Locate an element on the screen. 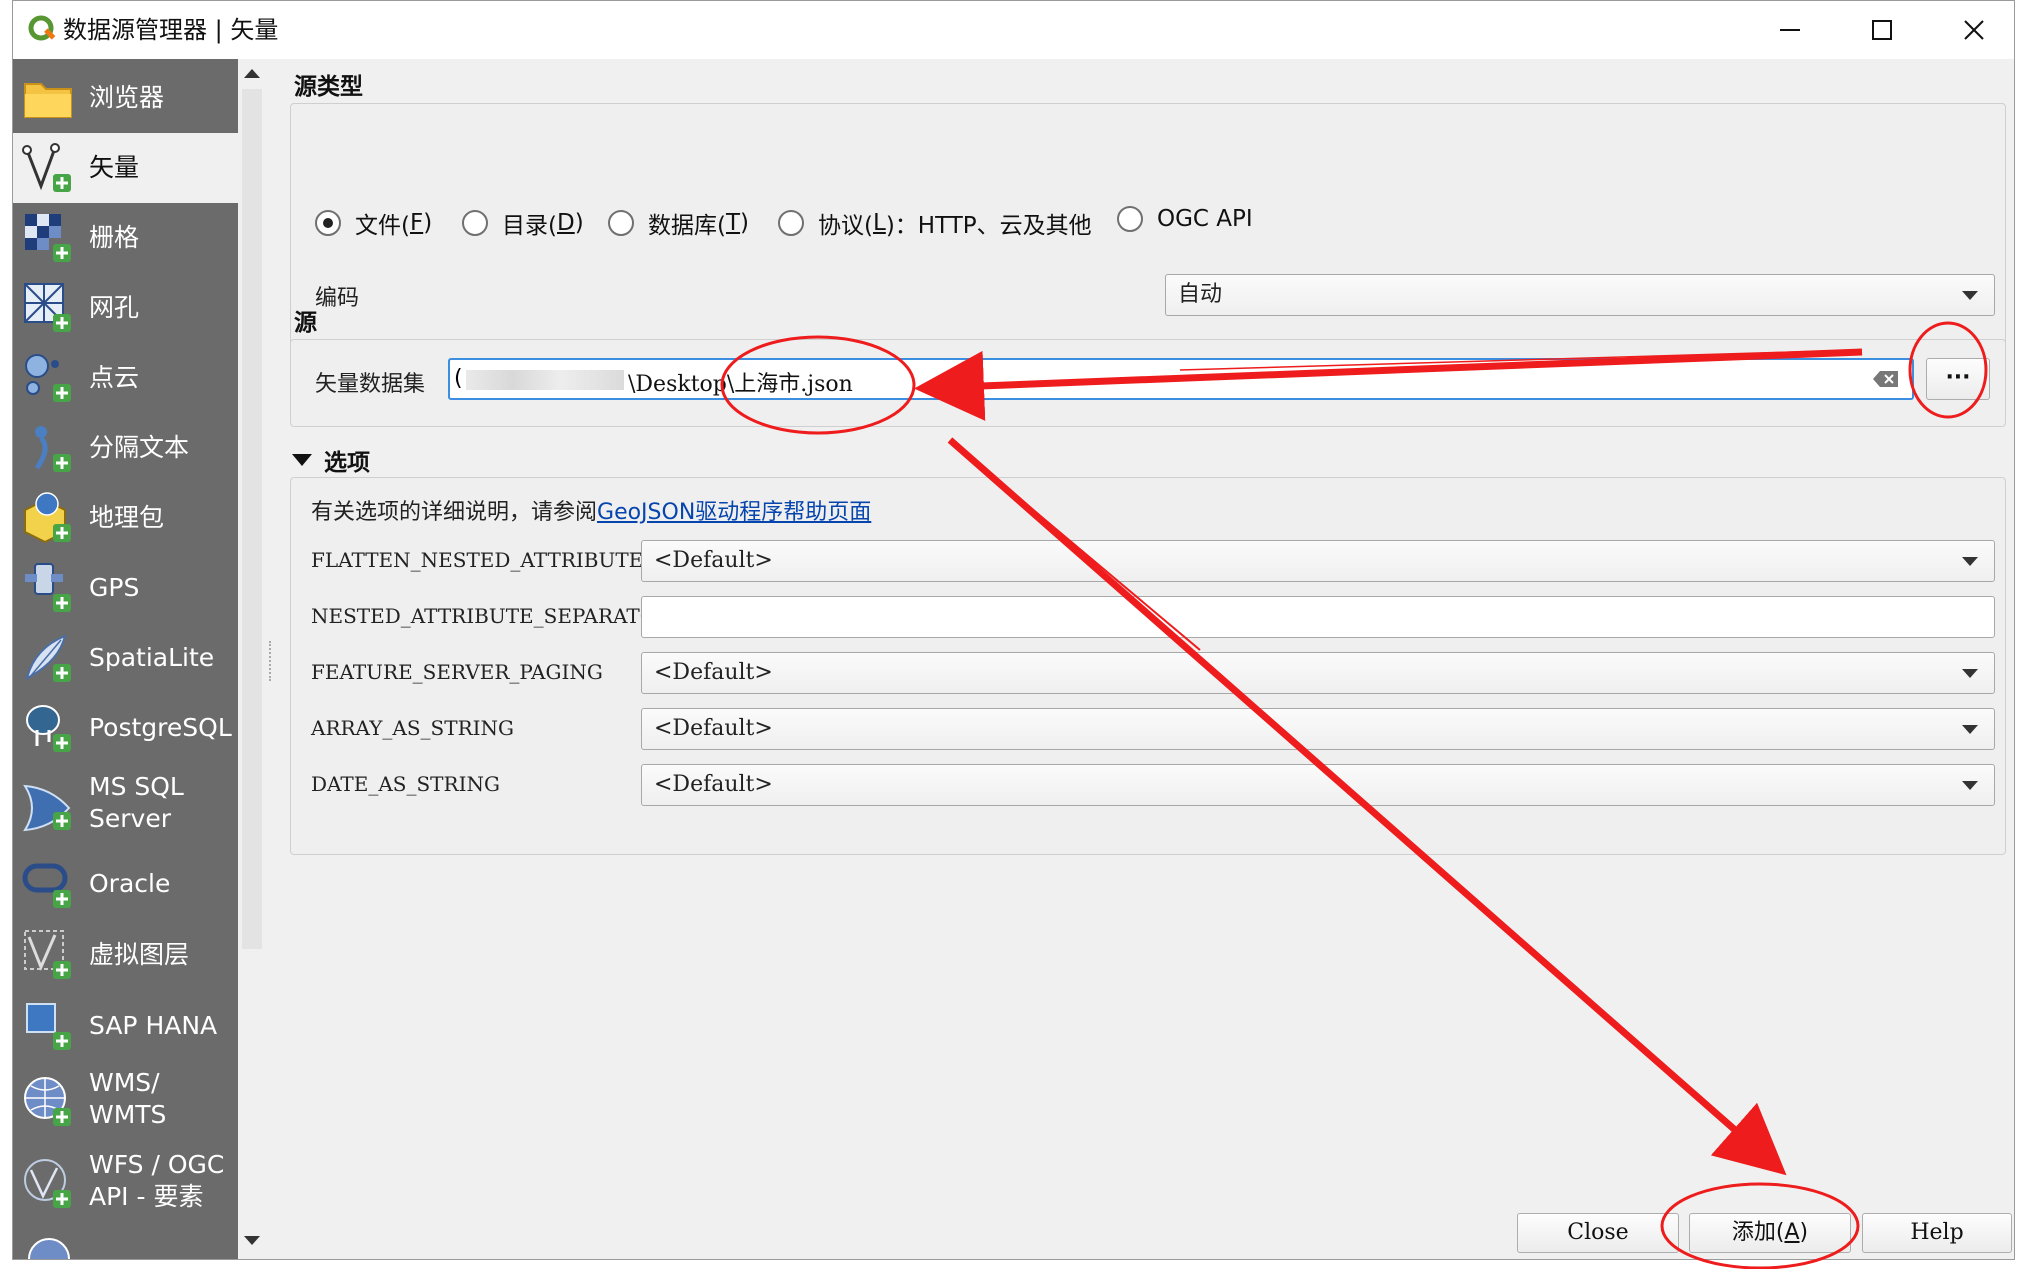 This screenshot has height=1269, width=2025. vector-icon is located at coordinates (46, 167).